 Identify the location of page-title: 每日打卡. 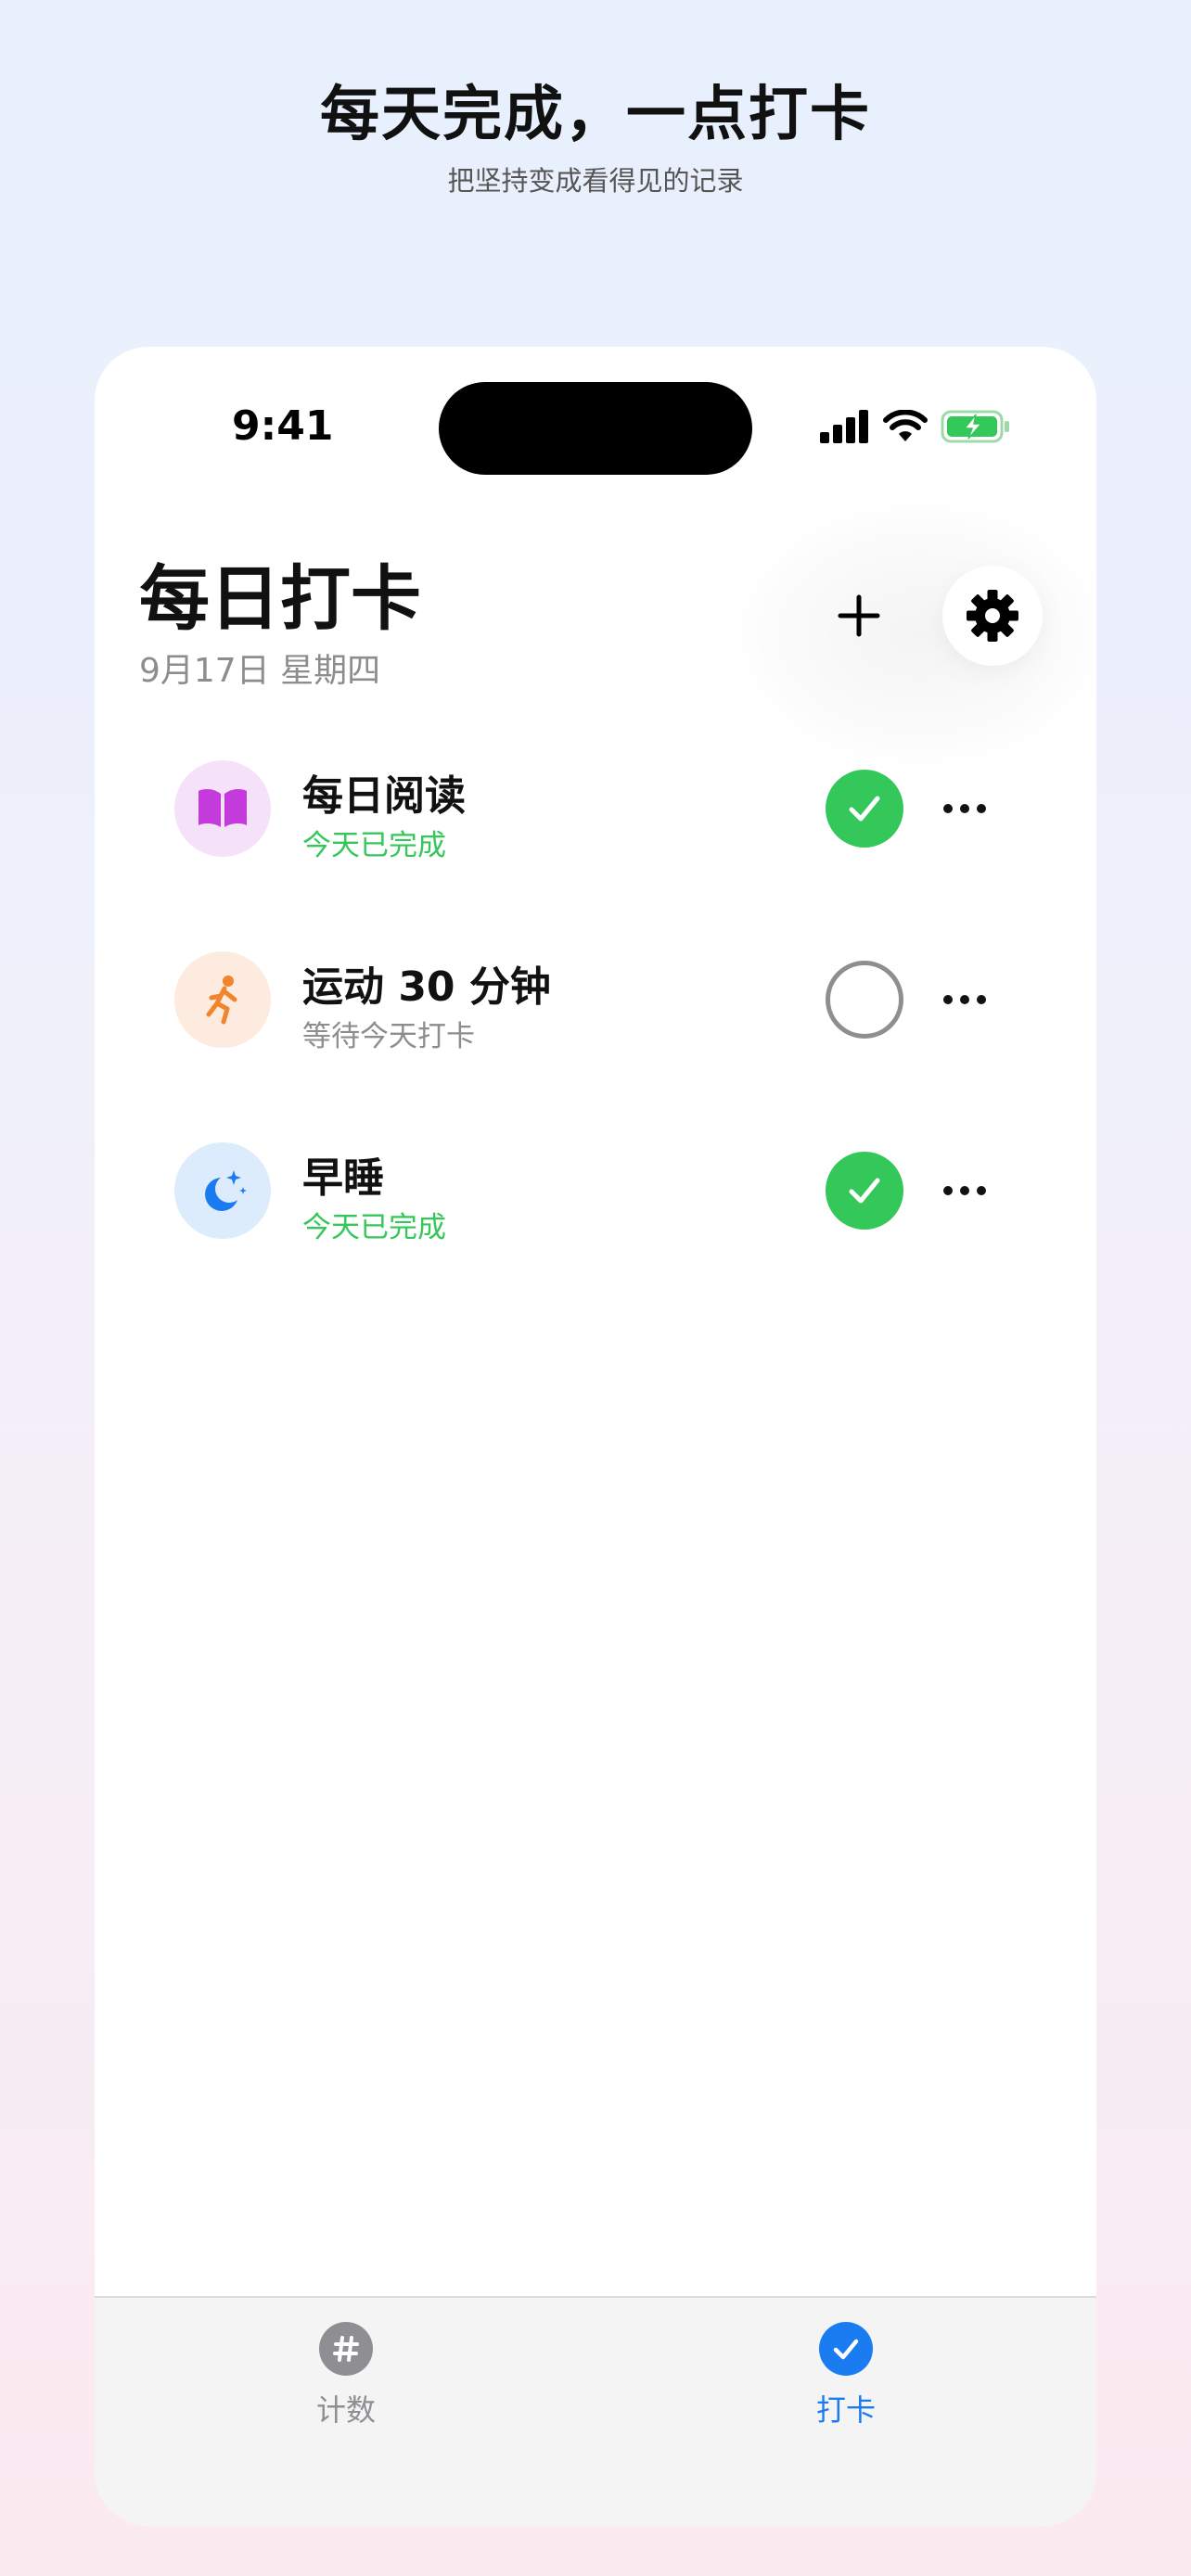
(280, 598).